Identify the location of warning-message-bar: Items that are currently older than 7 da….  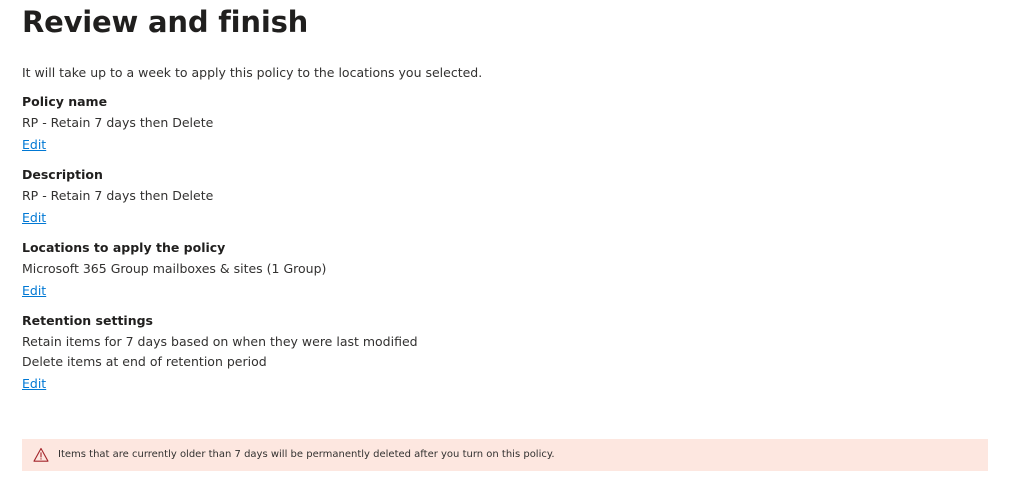
(505, 455).